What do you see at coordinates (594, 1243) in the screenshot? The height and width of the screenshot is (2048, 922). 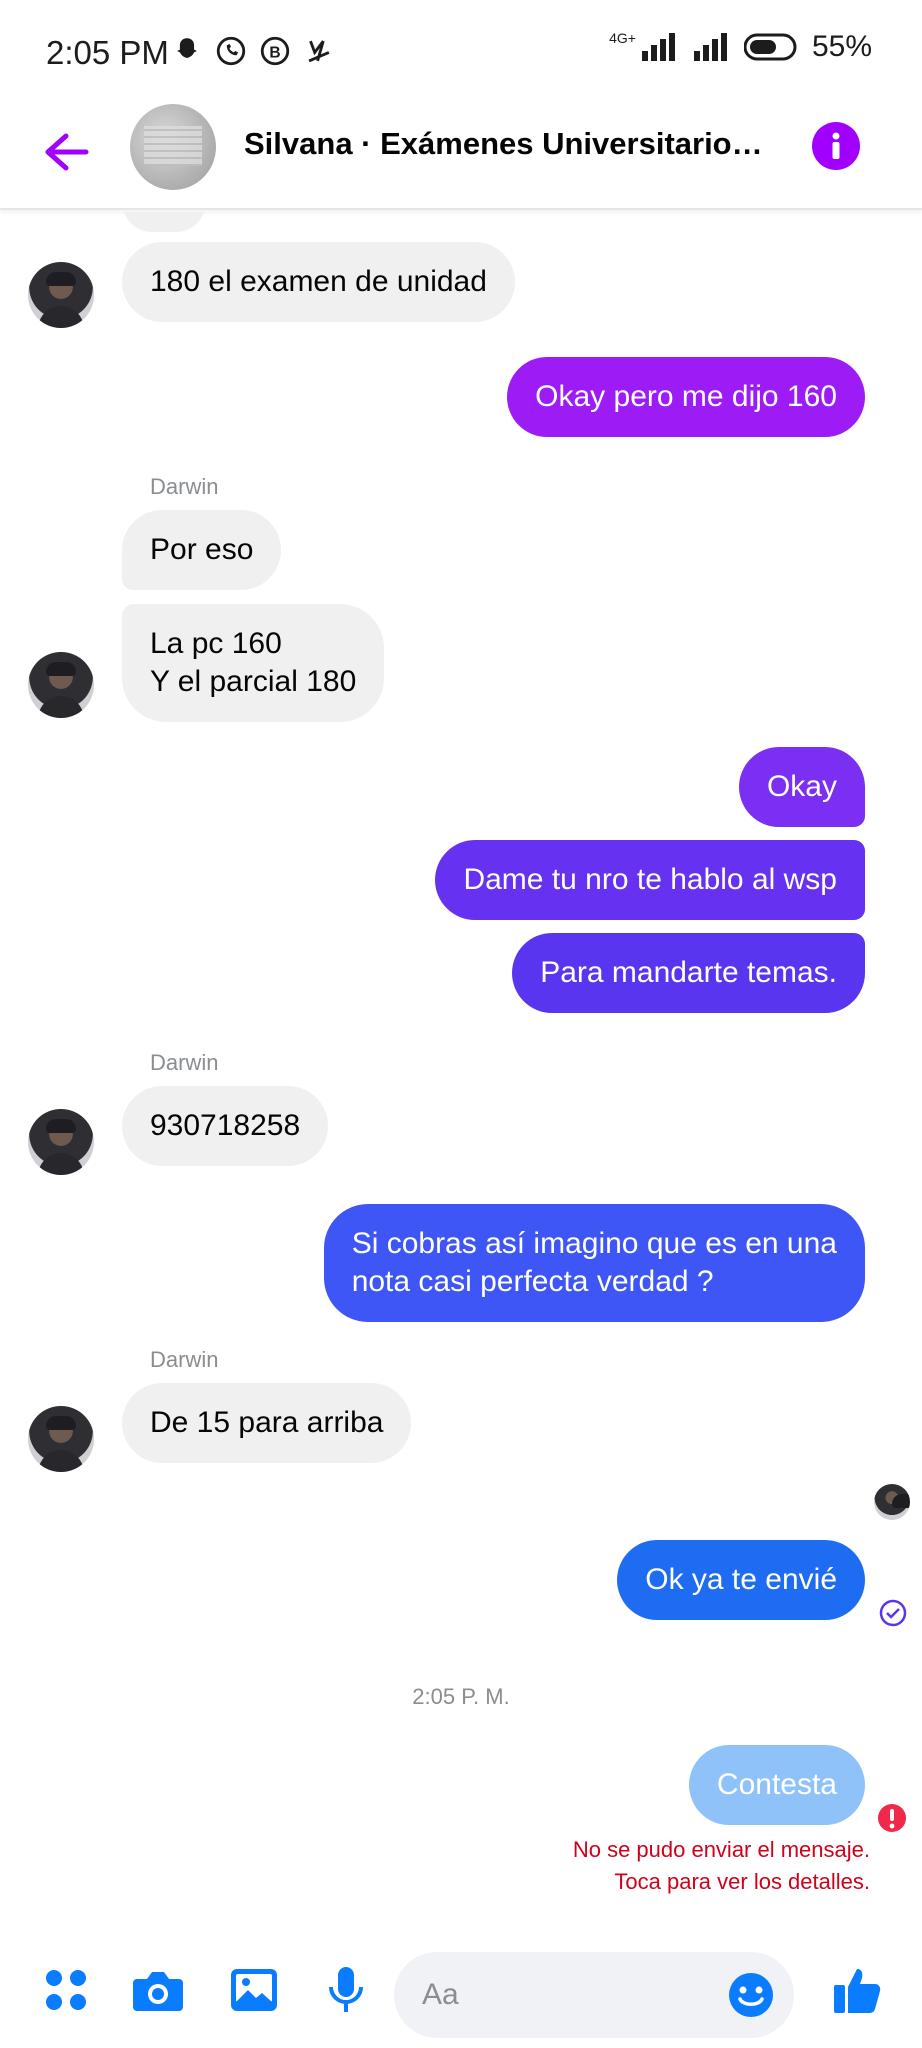 I see `message-line: Si cobras así imagino que es en una` at bounding box center [594, 1243].